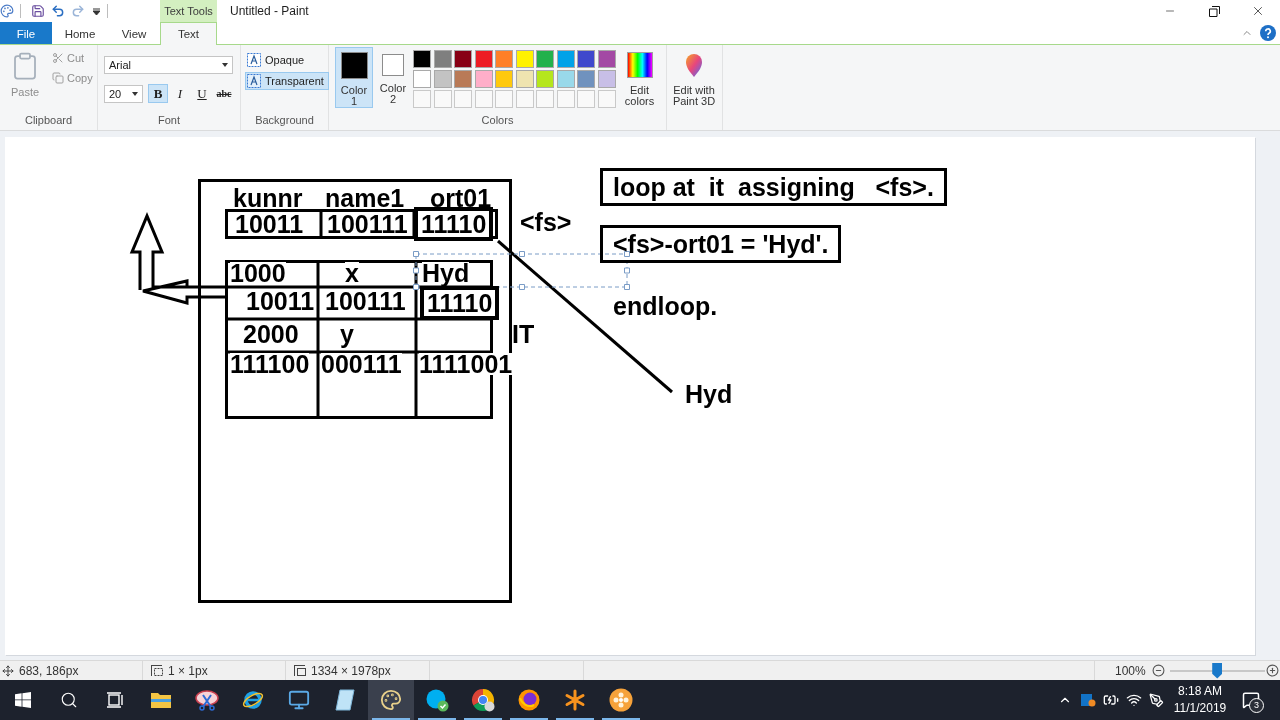  Describe the element at coordinates (354, 77) in the screenshot. I see `color-slot-button: Color 1` at that location.